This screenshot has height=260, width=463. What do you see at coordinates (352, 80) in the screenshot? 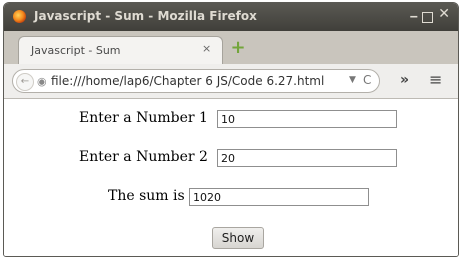
I see `url-dropdown-icon: ▼` at bounding box center [352, 80].